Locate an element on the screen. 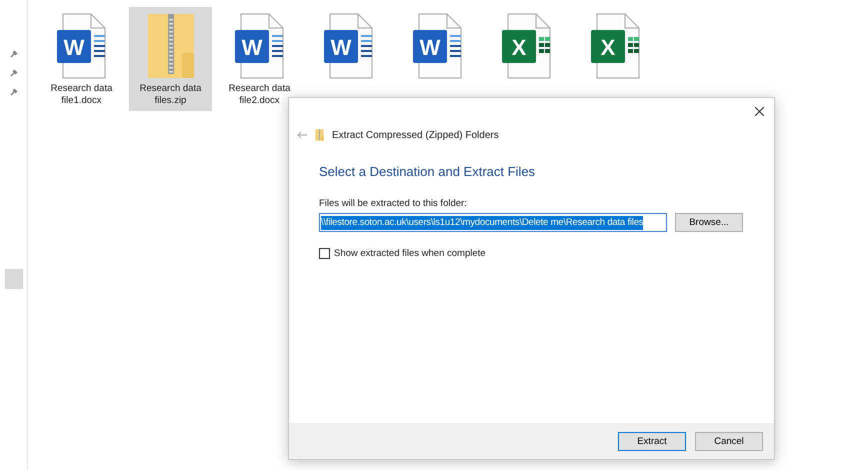  checkbox is located at coordinates (324, 253).